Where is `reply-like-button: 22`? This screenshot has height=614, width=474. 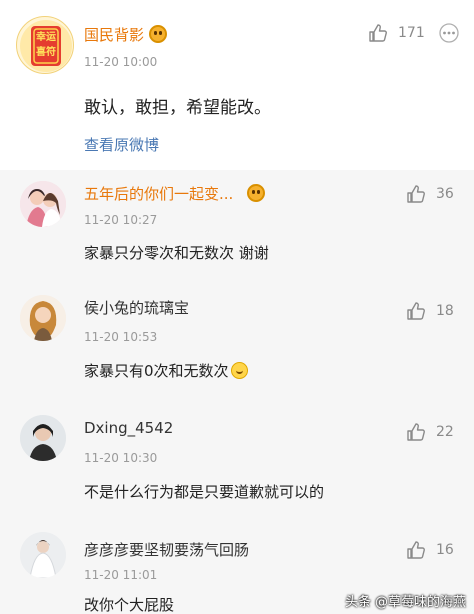
reply-like-button: 22 is located at coordinates (430, 432).